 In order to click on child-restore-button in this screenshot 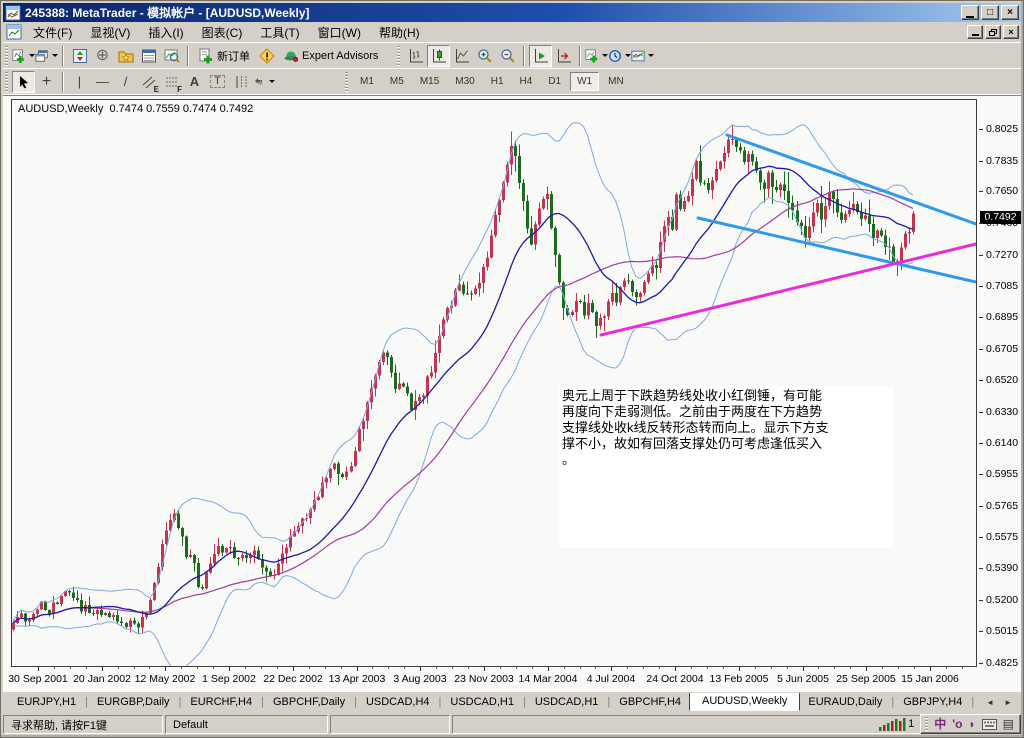, I will do `click(993, 32)`.